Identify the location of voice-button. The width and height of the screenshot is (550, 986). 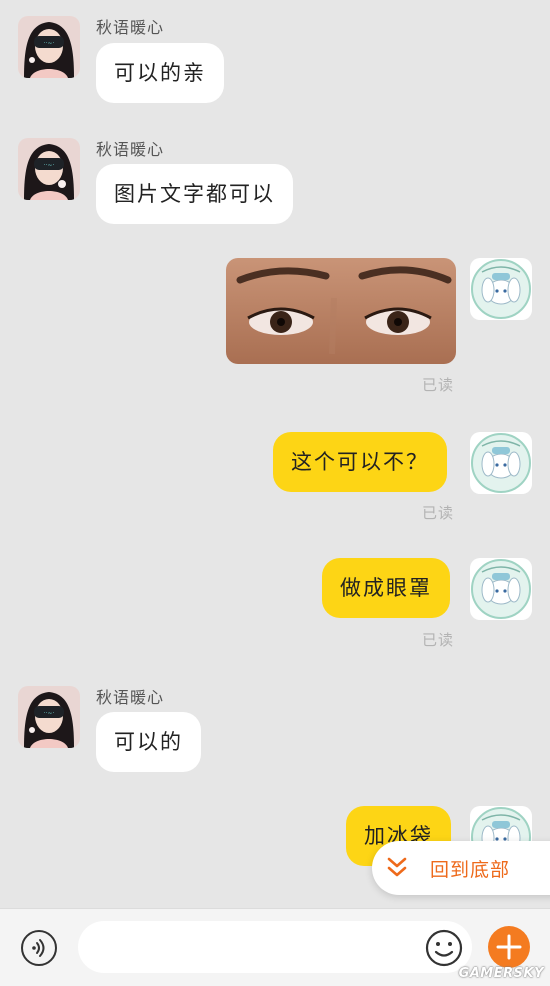
(39, 948).